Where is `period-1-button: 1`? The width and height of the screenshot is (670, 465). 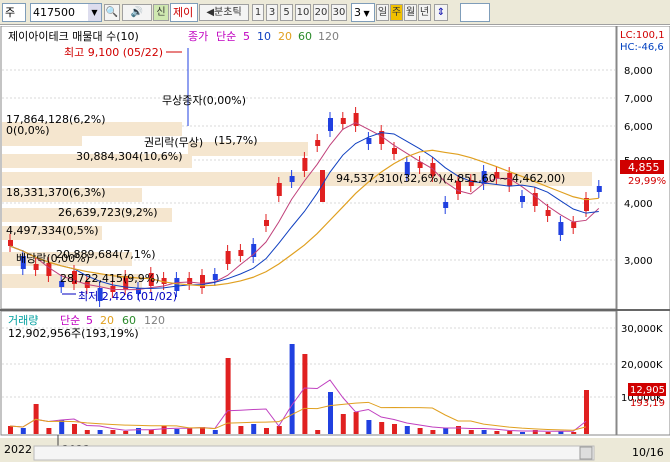 period-1-button: 1 is located at coordinates (258, 12).